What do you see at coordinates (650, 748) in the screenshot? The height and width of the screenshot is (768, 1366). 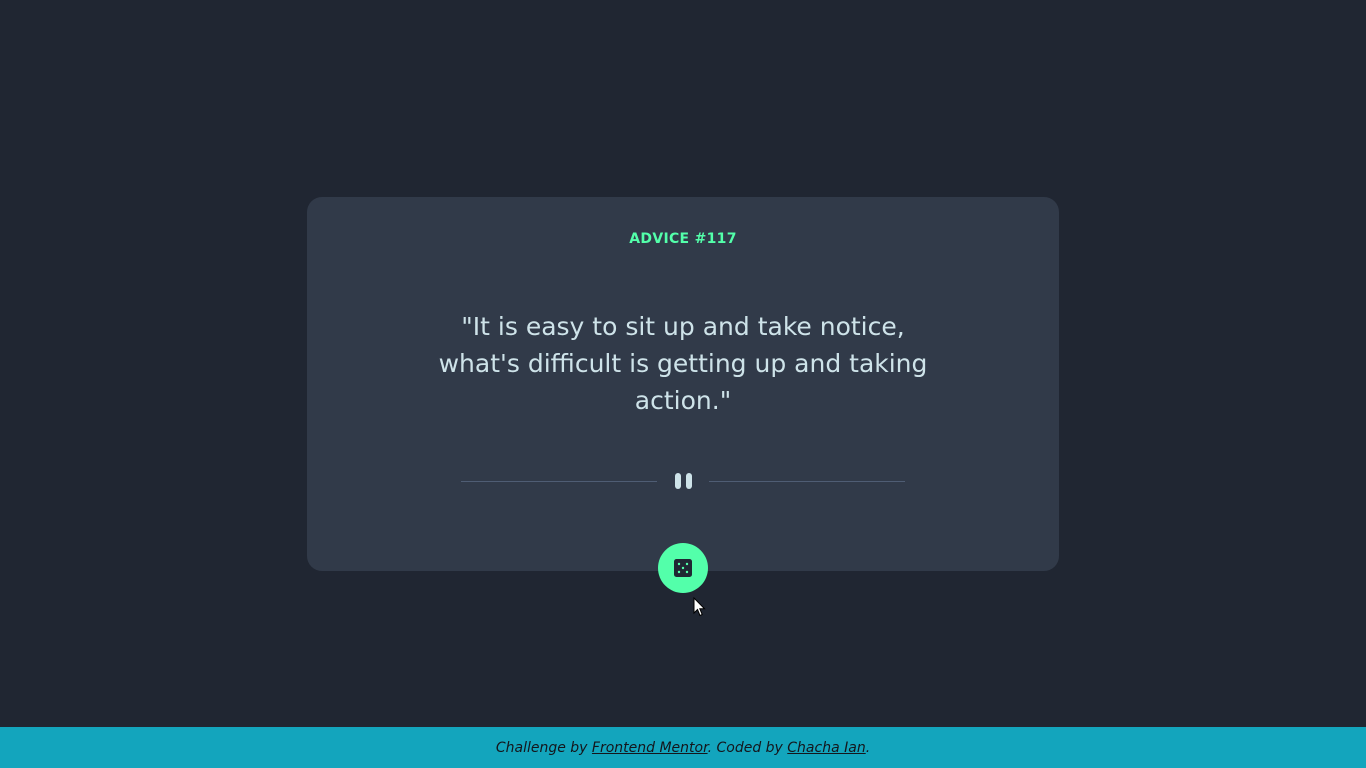 I see `frontend-mentor-link: Frontend Mentor` at bounding box center [650, 748].